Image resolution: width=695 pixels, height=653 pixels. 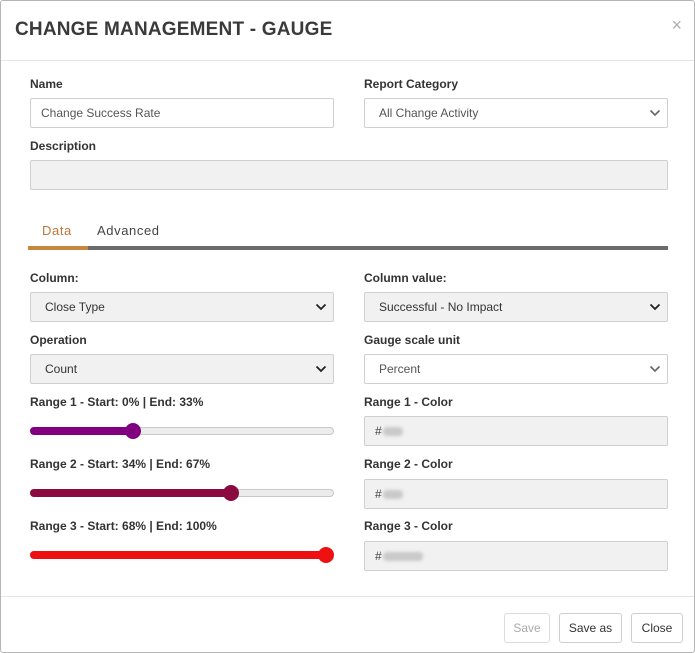 What do you see at coordinates (57, 230) in the screenshot?
I see `tab-data: Data` at bounding box center [57, 230].